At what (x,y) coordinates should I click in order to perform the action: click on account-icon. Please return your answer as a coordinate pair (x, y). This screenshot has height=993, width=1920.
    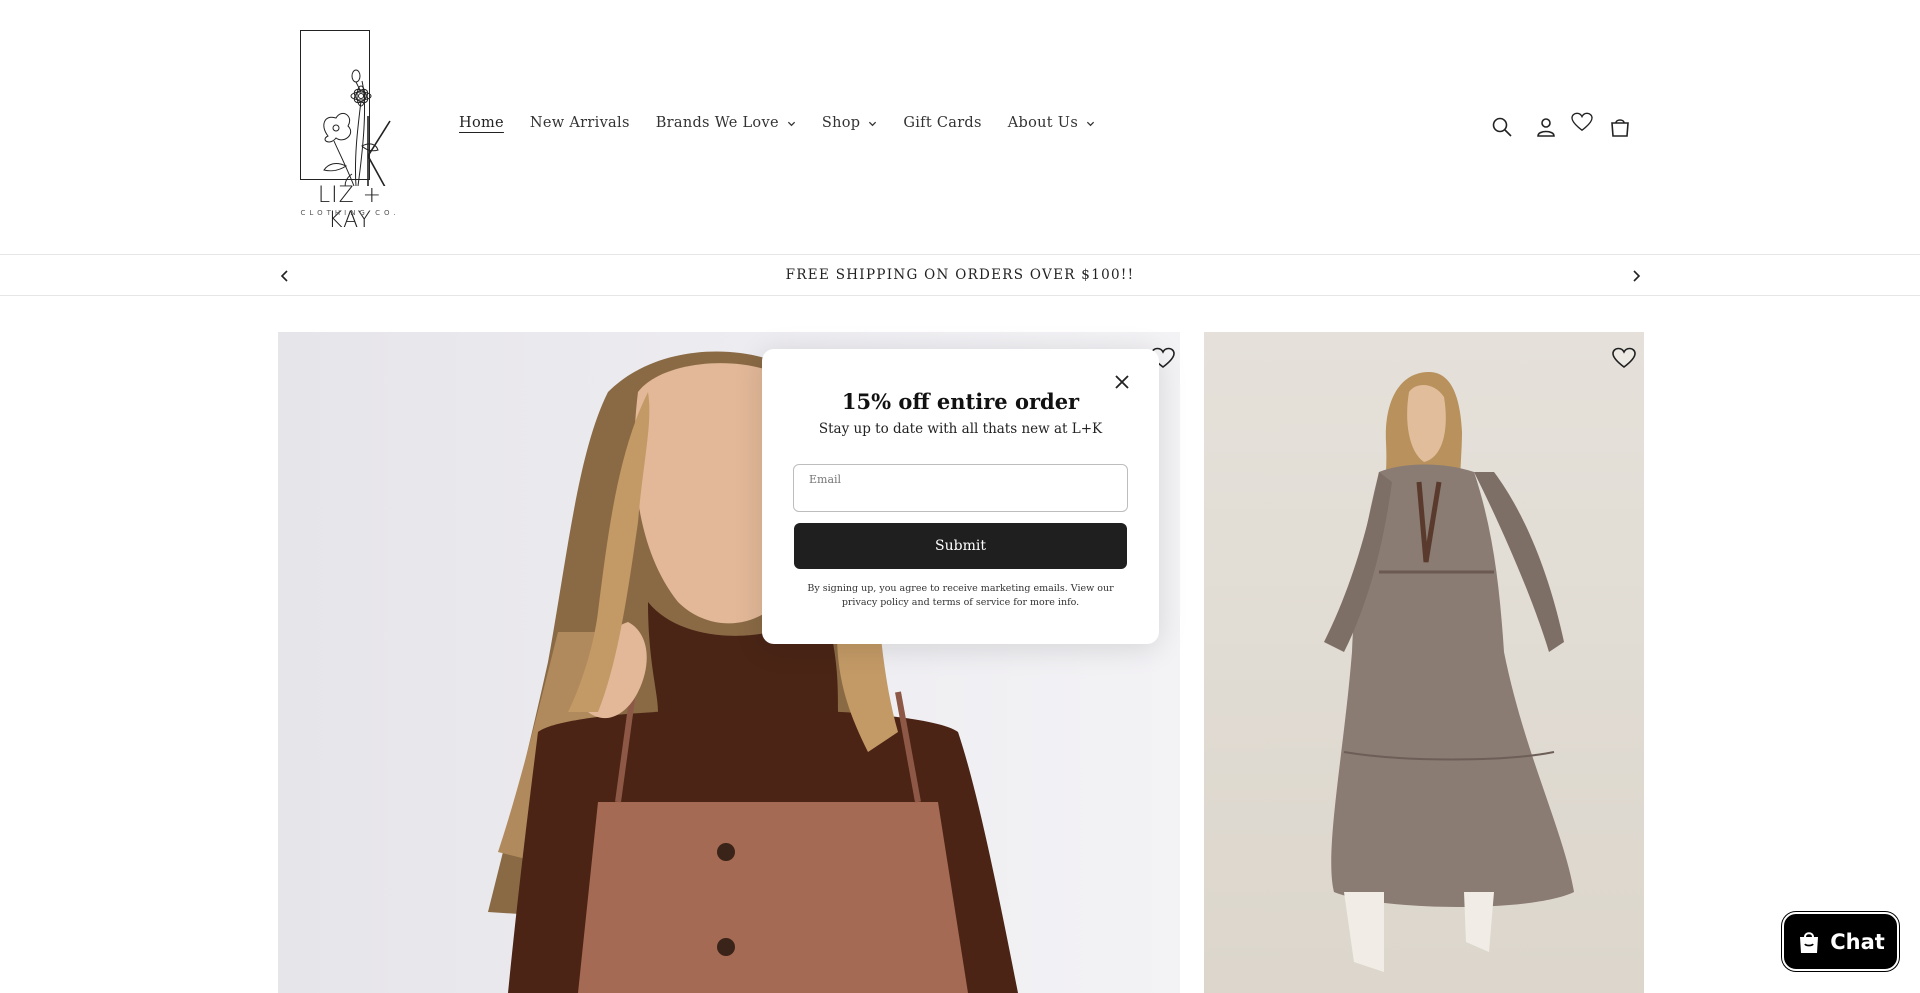
    Looking at the image, I should click on (1546, 127).